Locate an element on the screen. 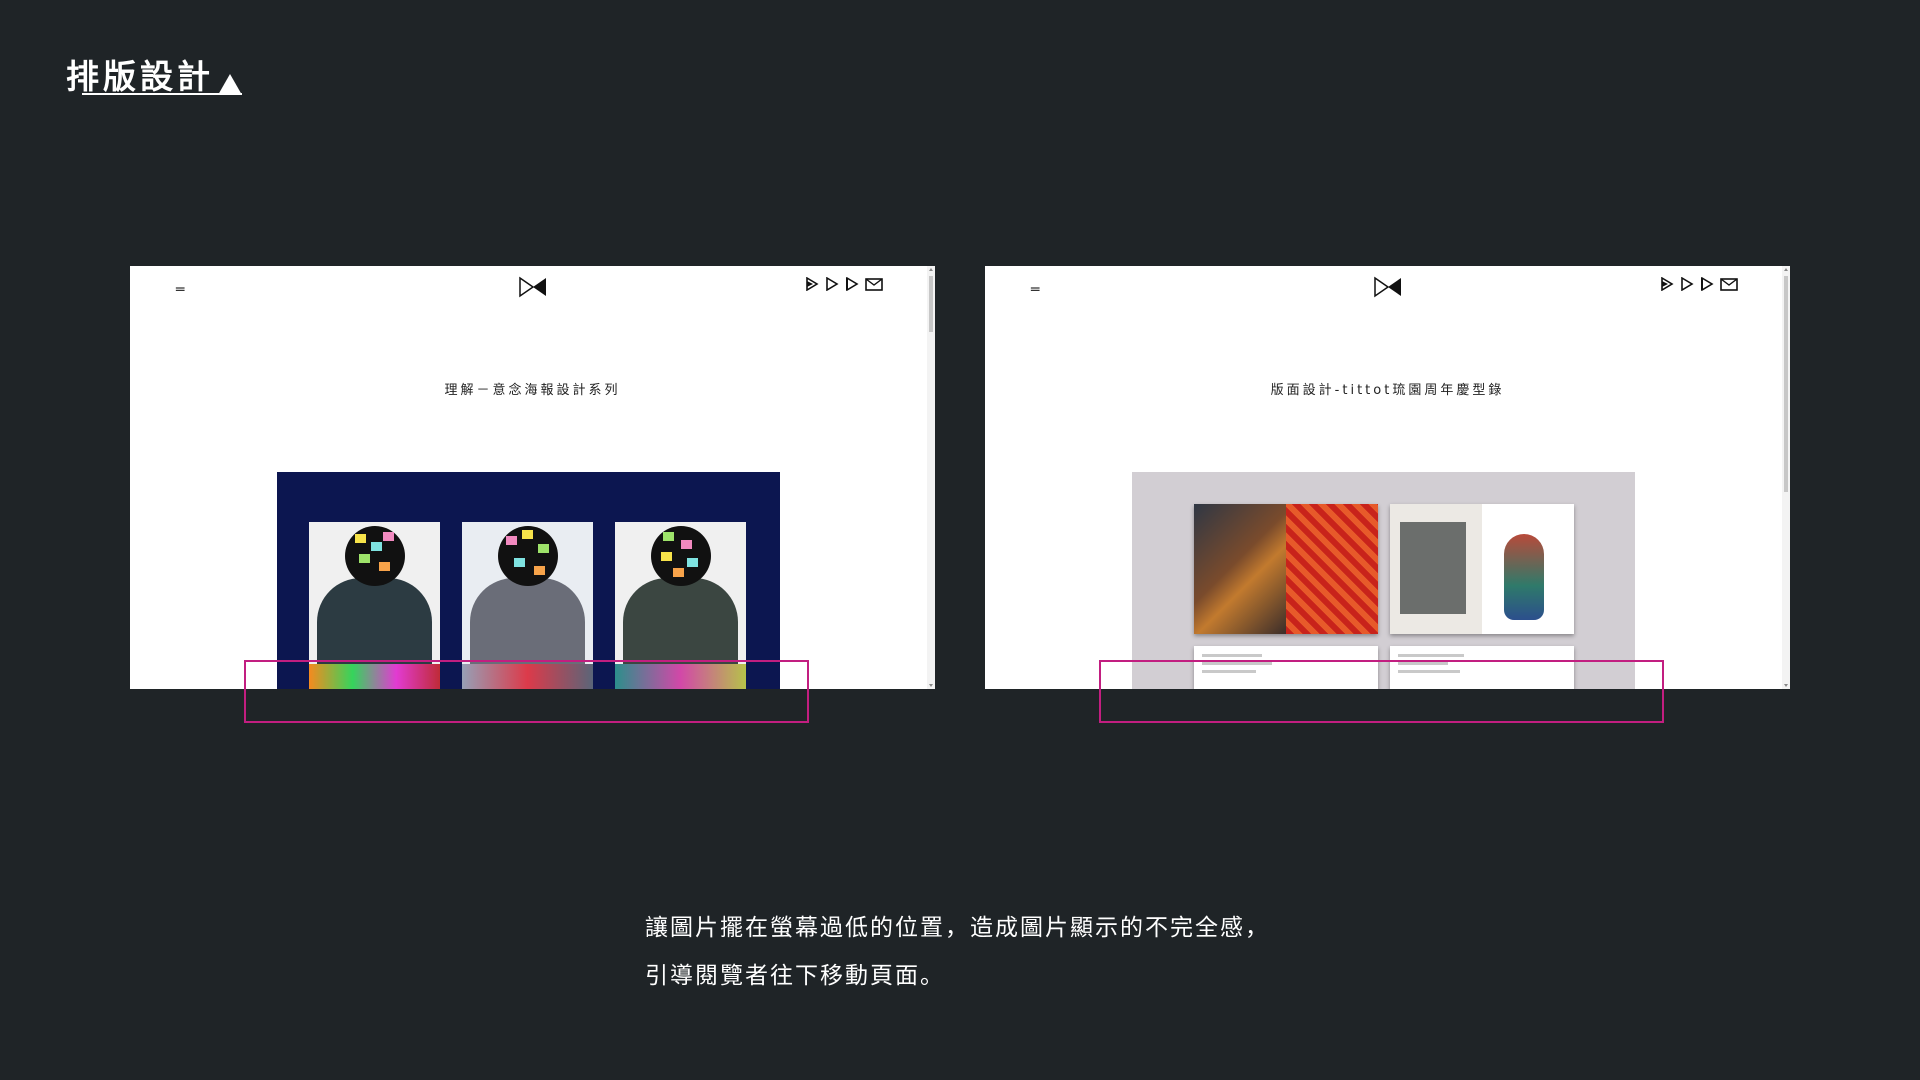 The width and height of the screenshot is (1920, 1080). caption-line: 讓圖片擺在螢幕過低的位置，造成圖片顯示的不完全感， is located at coordinates (957, 928).